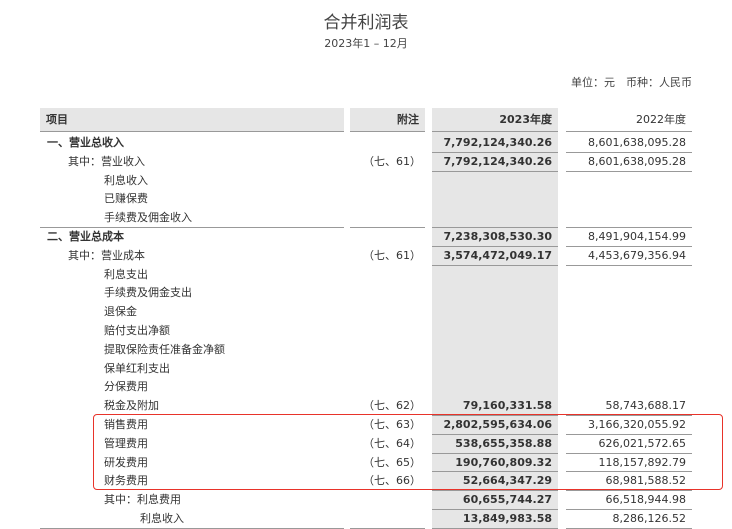  I want to click on table-row: 利息收入 13,849,983.58 8,286,126.52, so click(366, 519).